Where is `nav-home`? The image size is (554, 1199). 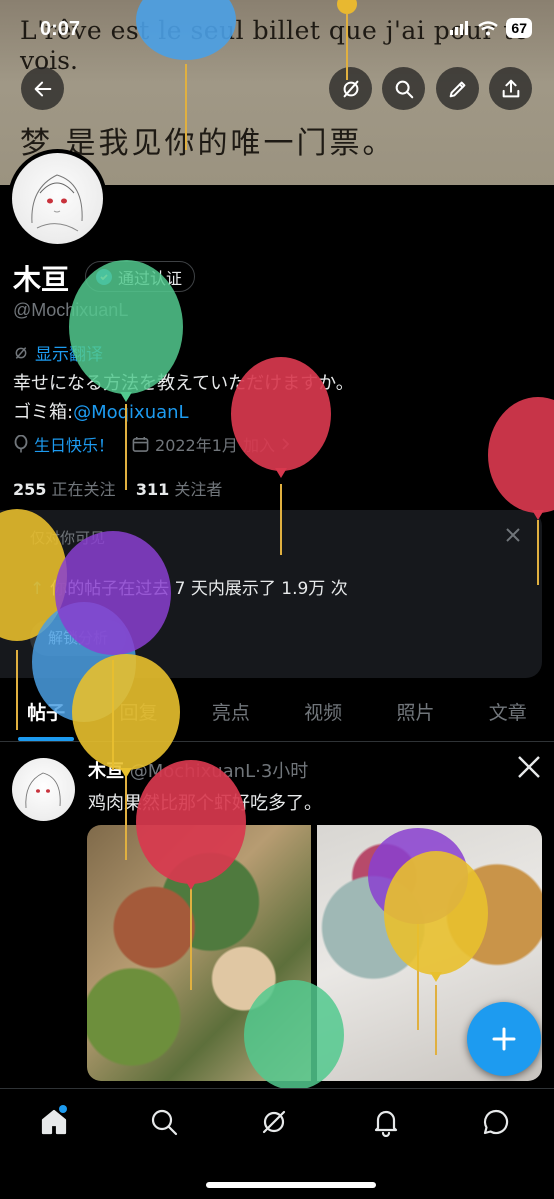 nav-home is located at coordinates (56, 1123).